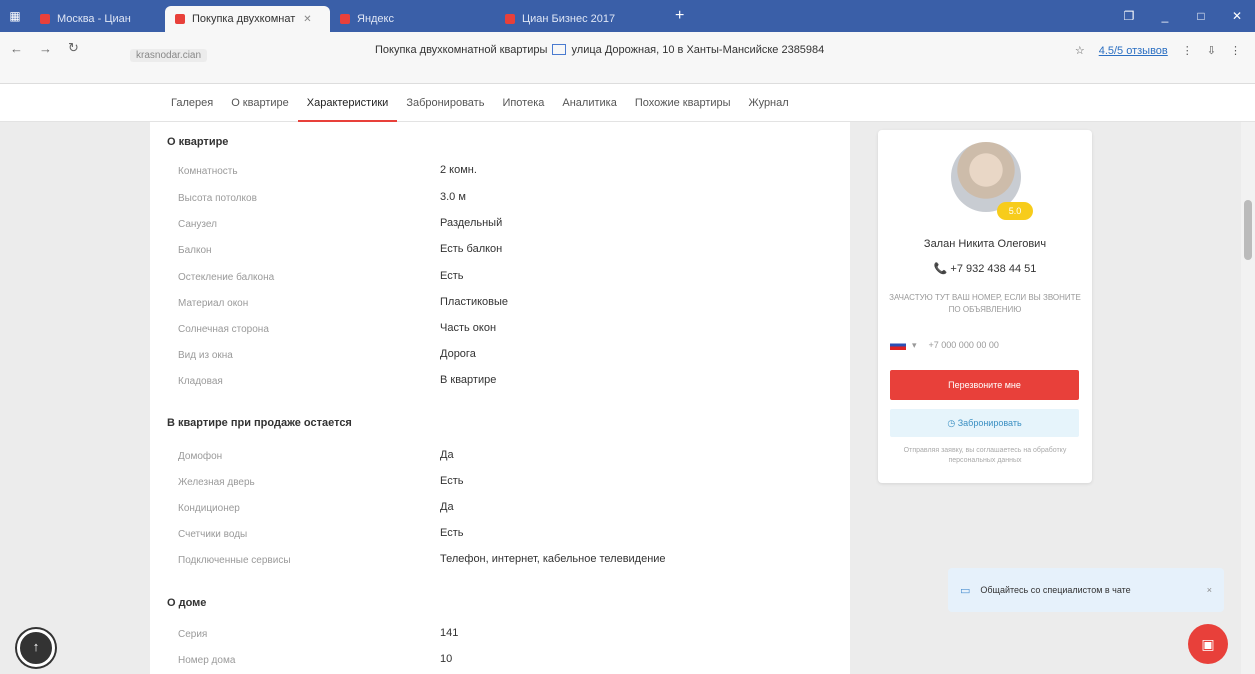 Image resolution: width=1255 pixels, height=674 pixels. What do you see at coordinates (468, 328) in the screenshot?
I see `row-value: Часть окон` at bounding box center [468, 328].